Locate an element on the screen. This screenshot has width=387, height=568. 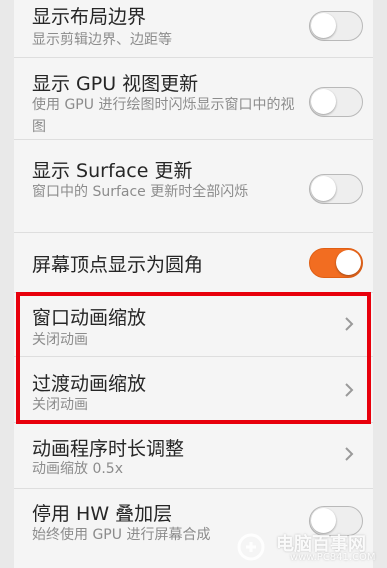
setting-subtitle: 窗口中的 Surface 更新时全部闪烁 is located at coordinates (140, 192).